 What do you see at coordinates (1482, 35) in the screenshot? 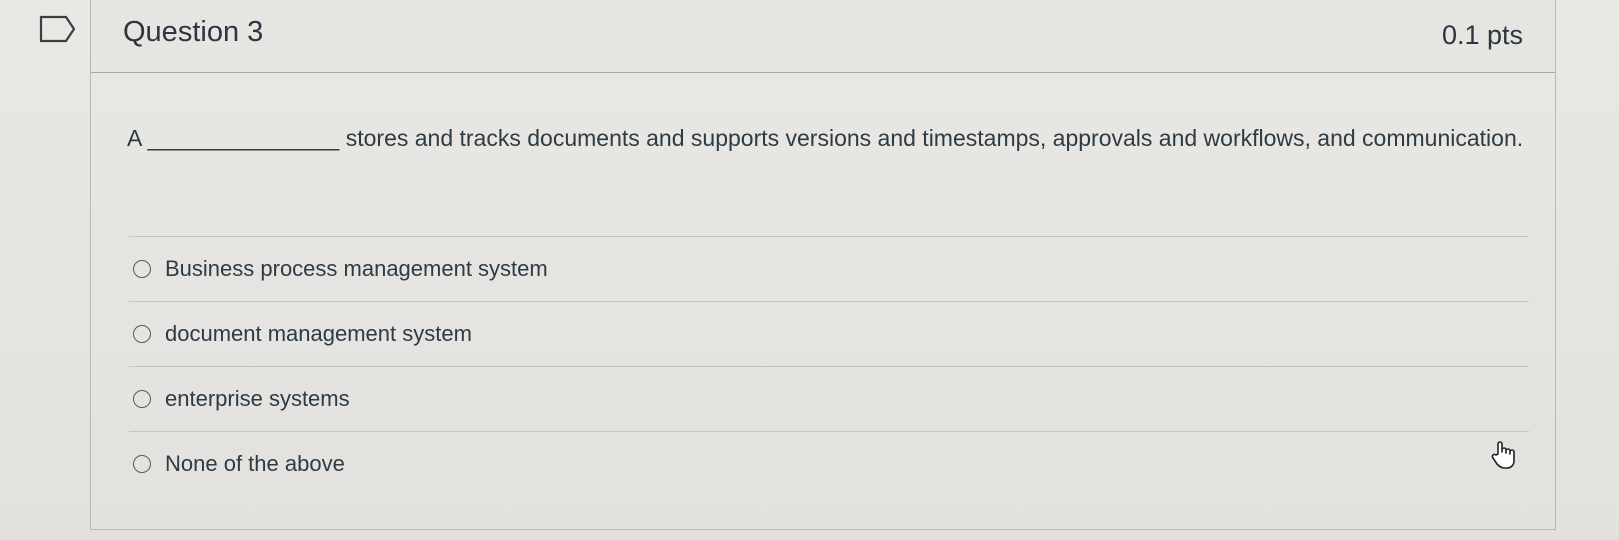
I see `question-points: 0.1 pts` at bounding box center [1482, 35].